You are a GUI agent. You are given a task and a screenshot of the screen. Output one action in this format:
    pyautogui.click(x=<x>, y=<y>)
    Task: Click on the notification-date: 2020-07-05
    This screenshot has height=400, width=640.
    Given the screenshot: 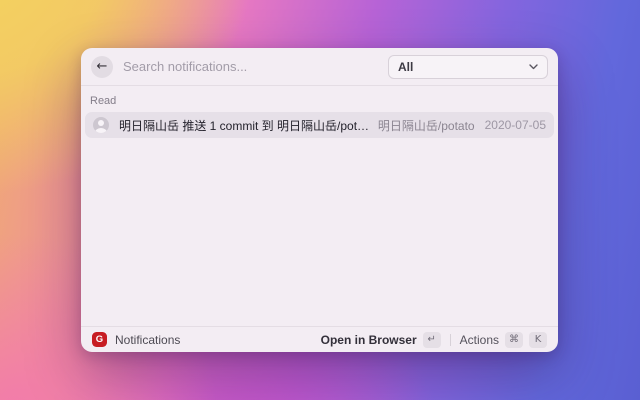 What is the action you would take?
    pyautogui.click(x=515, y=125)
    